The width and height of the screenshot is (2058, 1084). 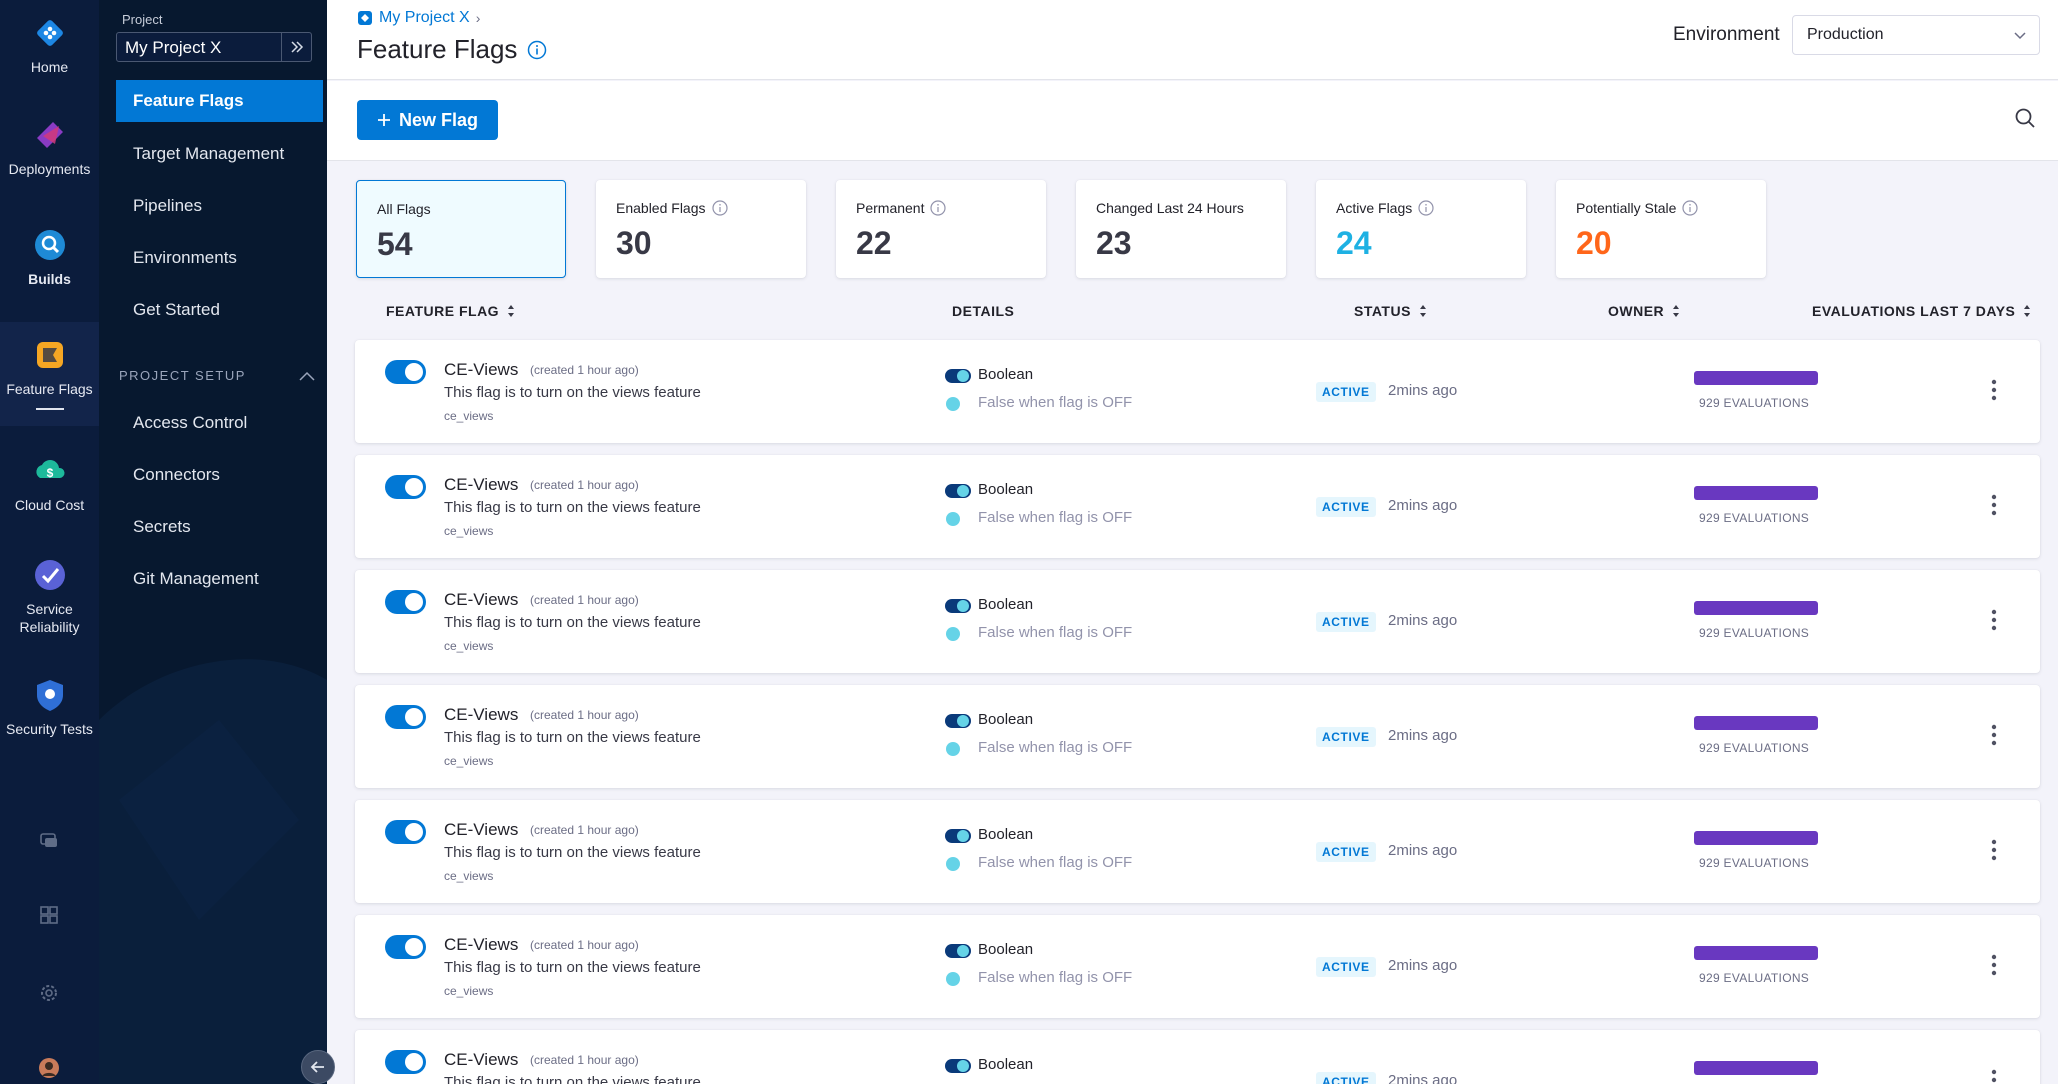 What do you see at coordinates (701, 229) in the screenshot?
I see `stat-card-enabled-flags: Enabled Flags 30` at bounding box center [701, 229].